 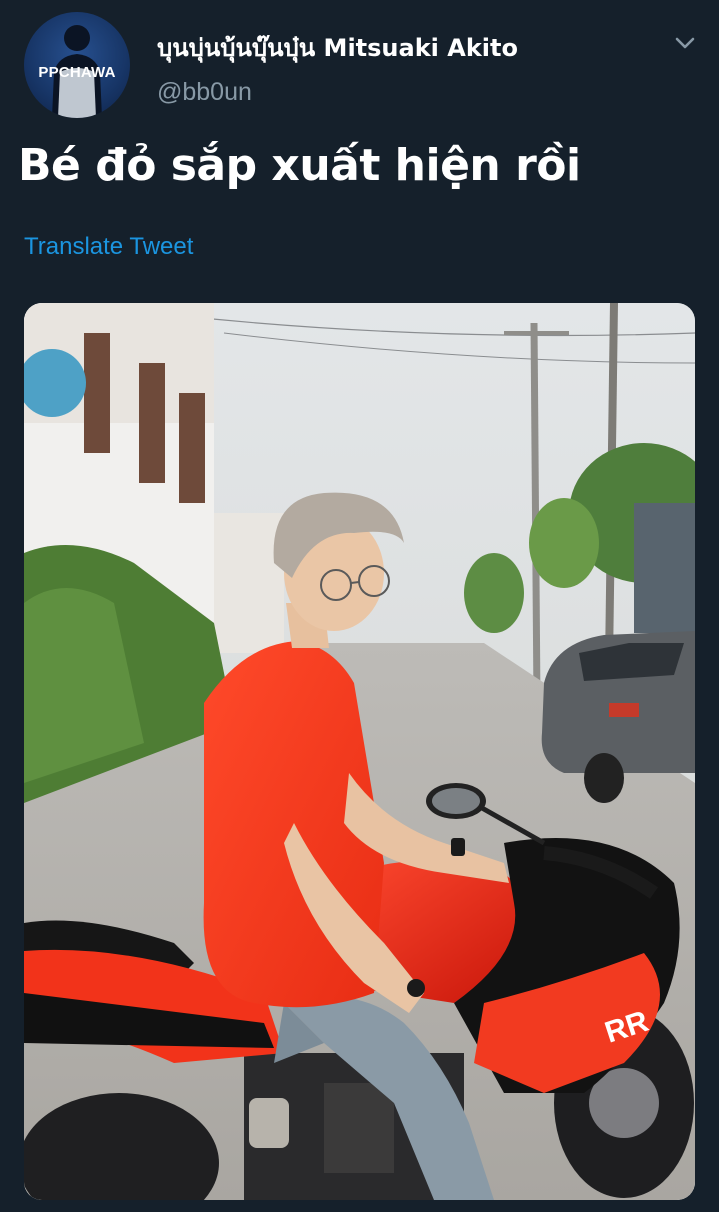 I want to click on translate-tweet-link: Translate Tweet, so click(x=108, y=247).